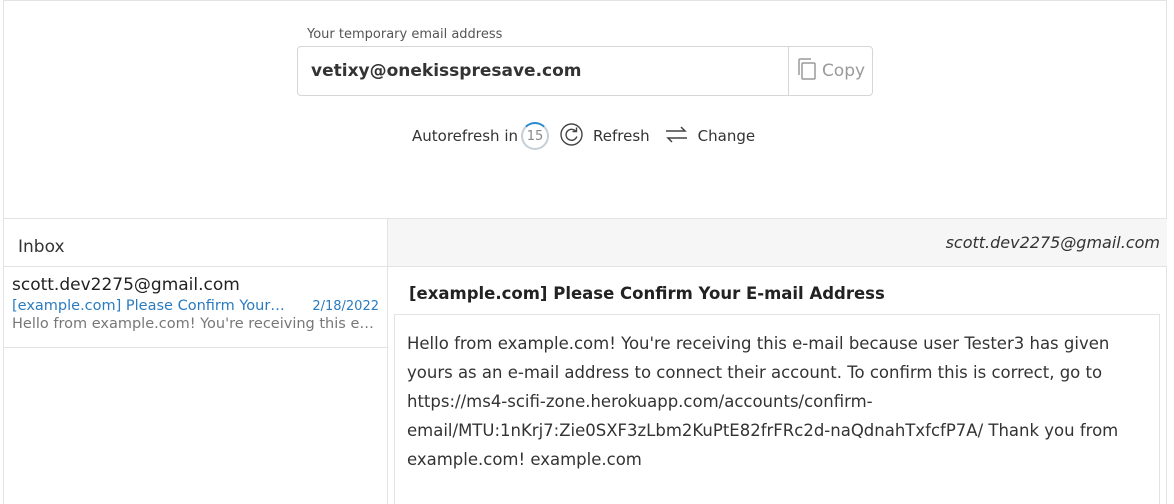 The height and width of the screenshot is (504, 1174). Describe the element at coordinates (726, 136) in the screenshot. I see `change-label: Change` at that location.